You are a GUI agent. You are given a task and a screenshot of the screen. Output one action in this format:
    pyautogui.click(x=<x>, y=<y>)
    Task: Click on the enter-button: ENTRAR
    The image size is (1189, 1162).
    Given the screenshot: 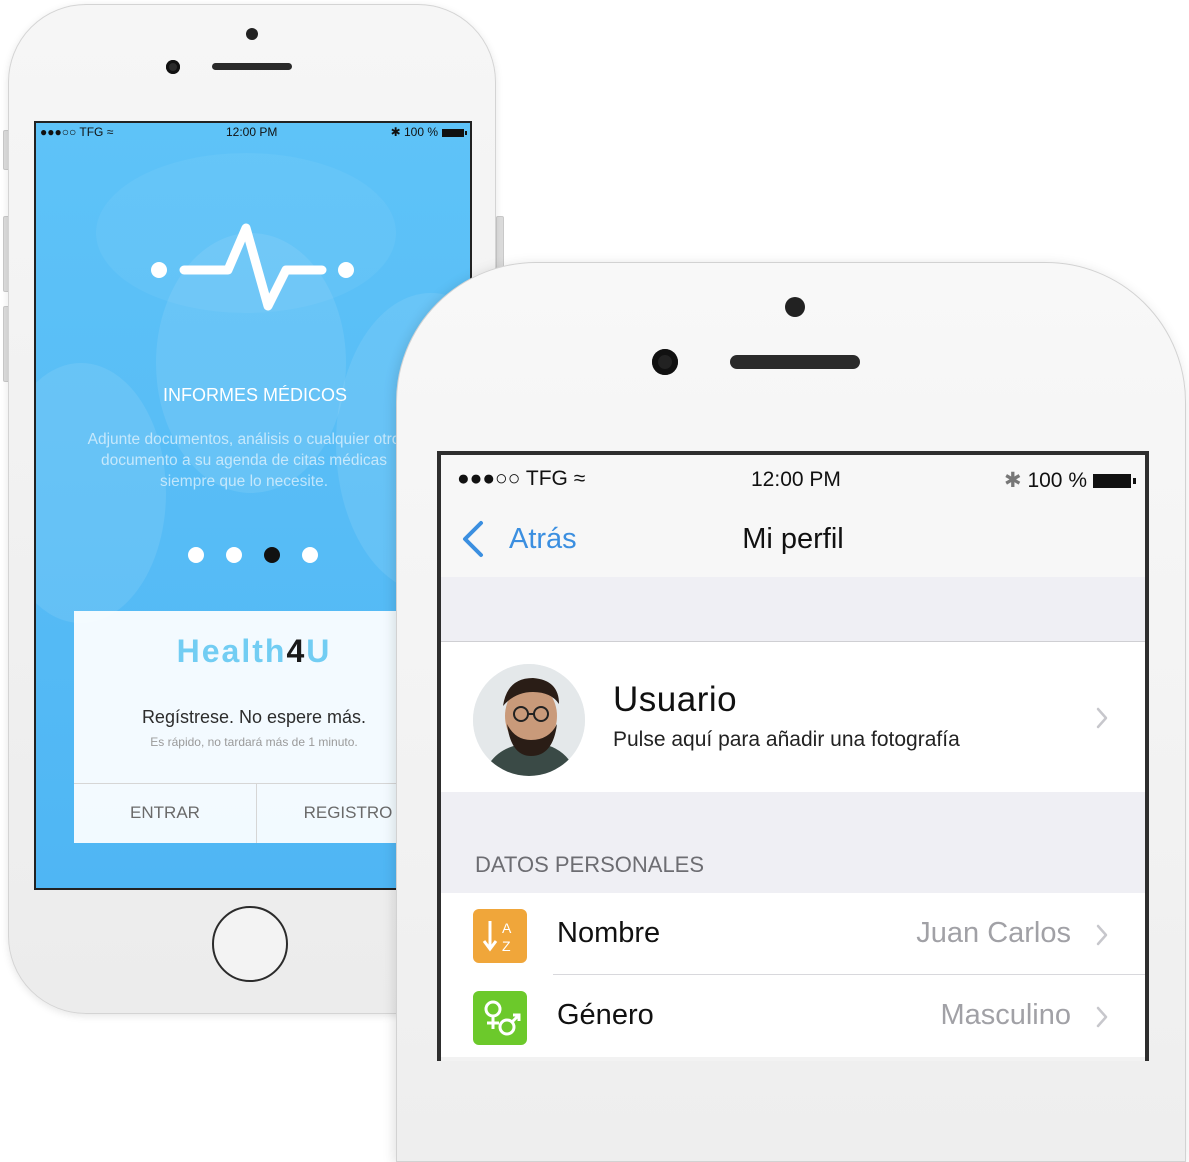 What is the action you would take?
    pyautogui.click(x=165, y=813)
    